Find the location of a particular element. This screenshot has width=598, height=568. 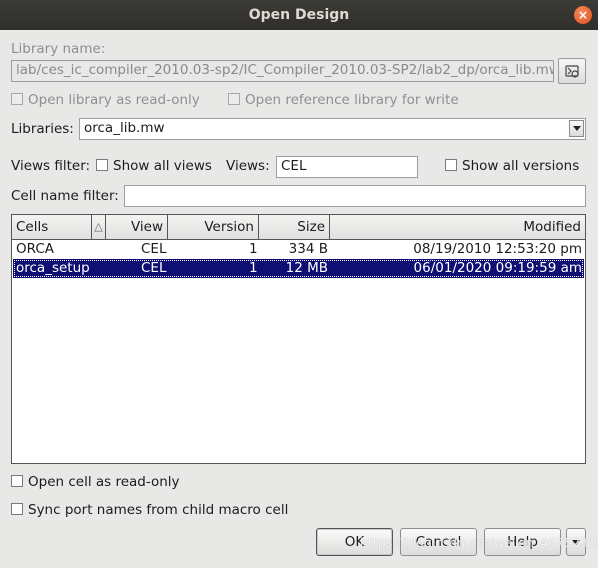

header-version: Version is located at coordinates (213, 227).